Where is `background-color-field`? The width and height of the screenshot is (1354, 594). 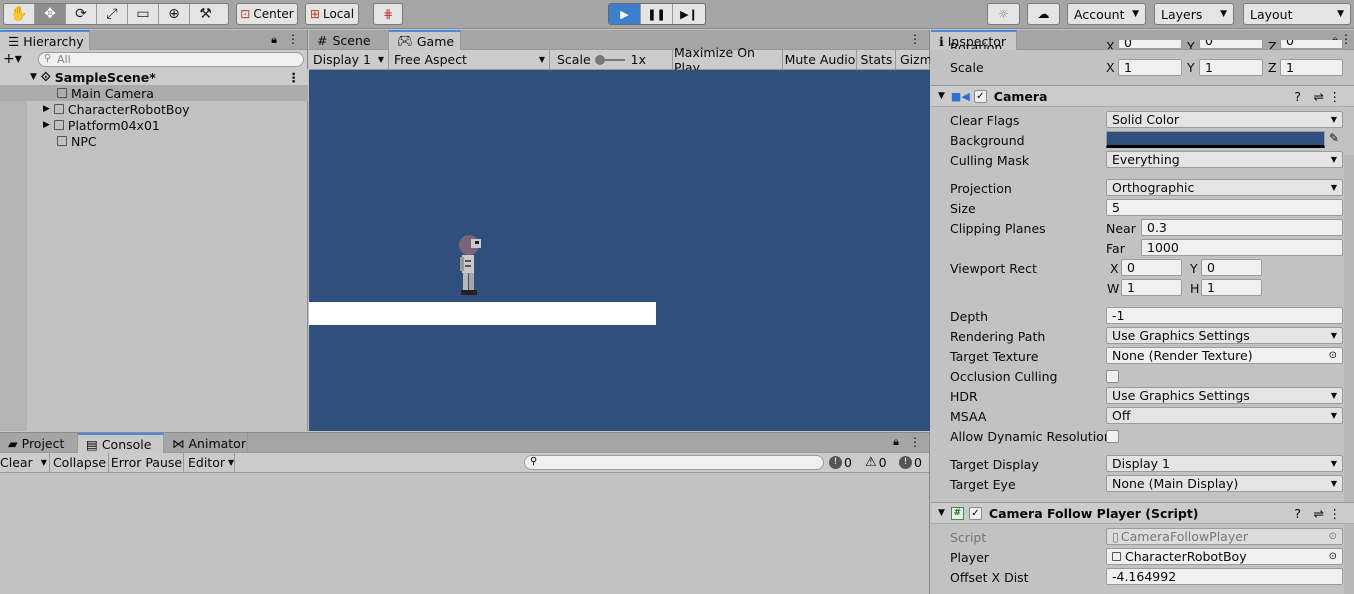 background-color-field is located at coordinates (1215, 139).